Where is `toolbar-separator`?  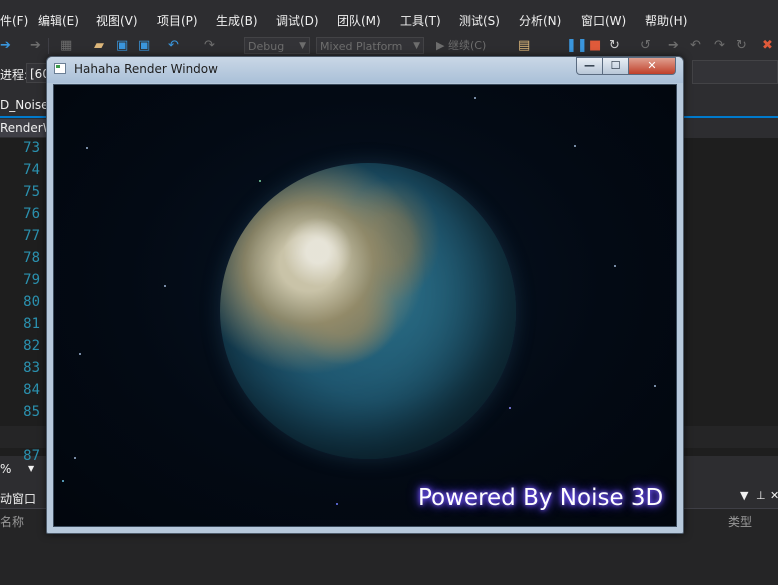
toolbar-separator is located at coordinates (48, 46).